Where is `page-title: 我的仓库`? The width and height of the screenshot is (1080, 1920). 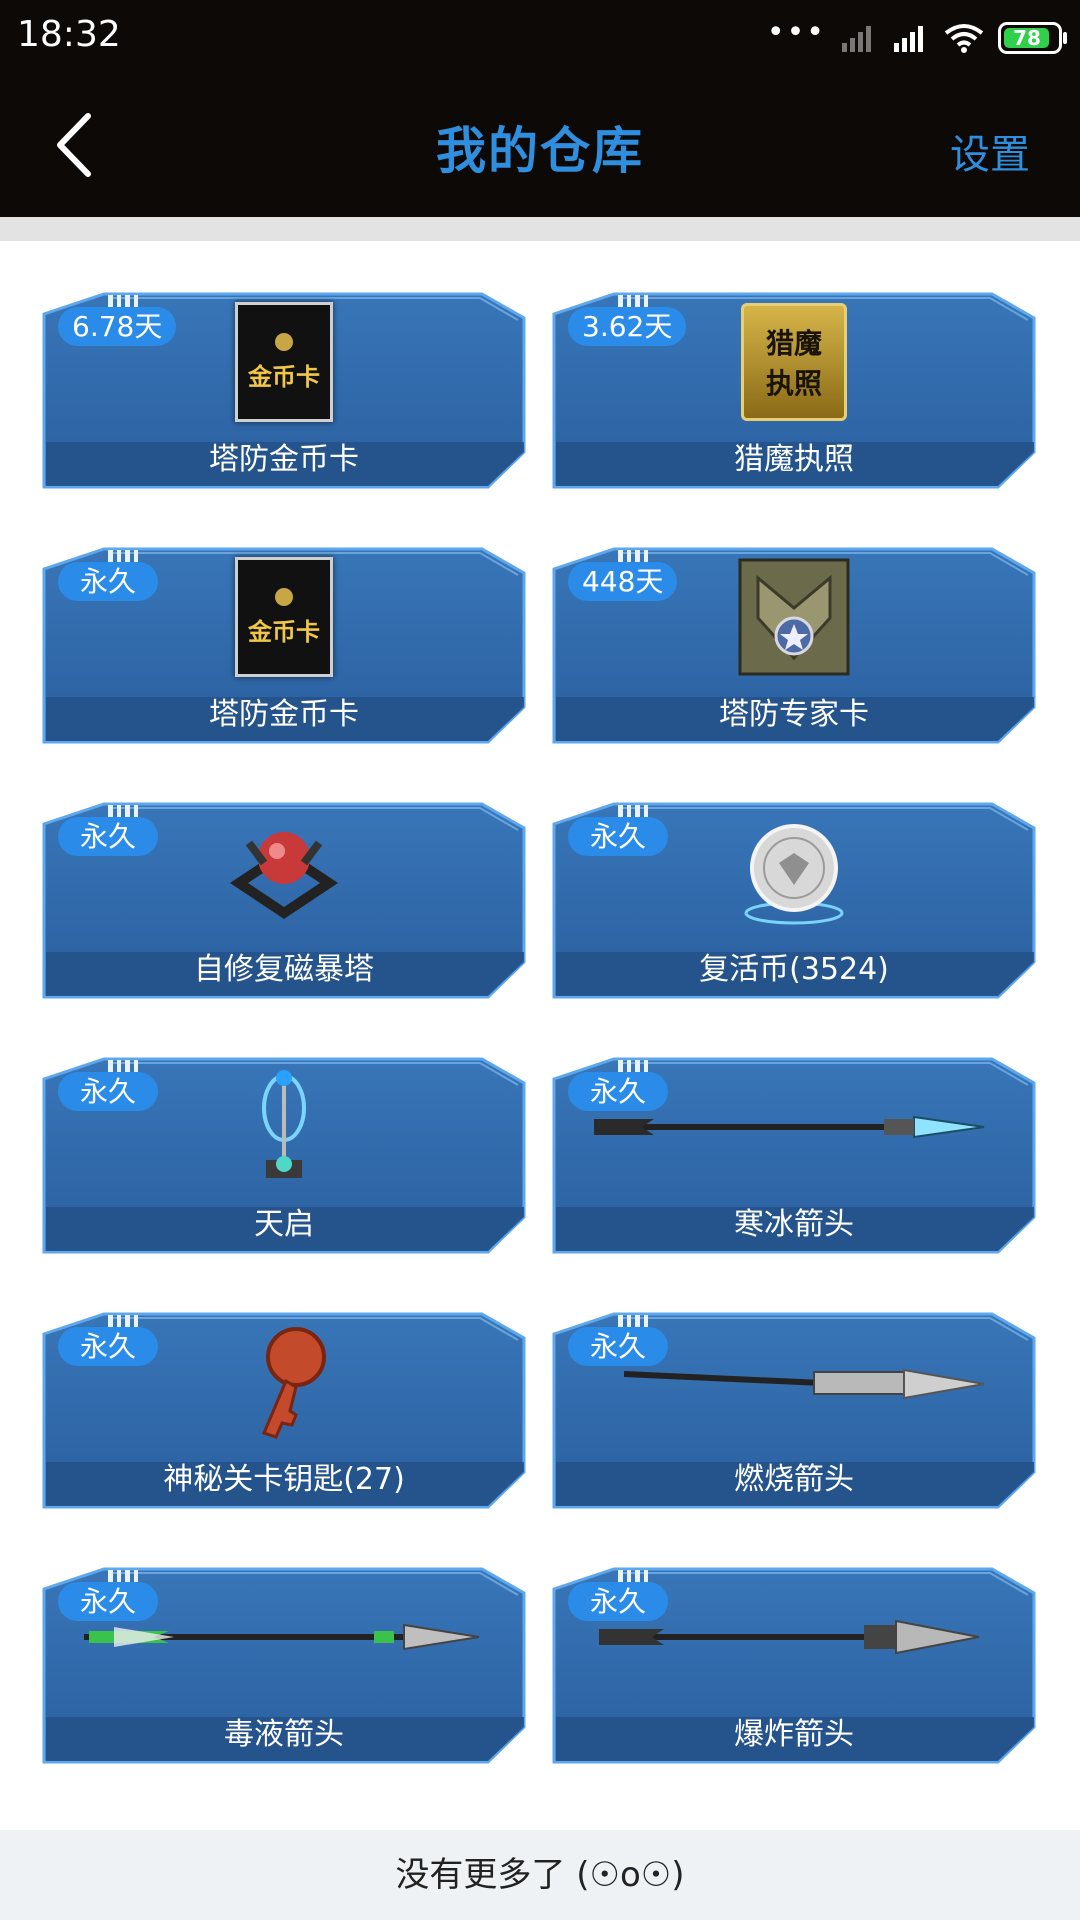 page-title: 我的仓库 is located at coordinates (540, 151).